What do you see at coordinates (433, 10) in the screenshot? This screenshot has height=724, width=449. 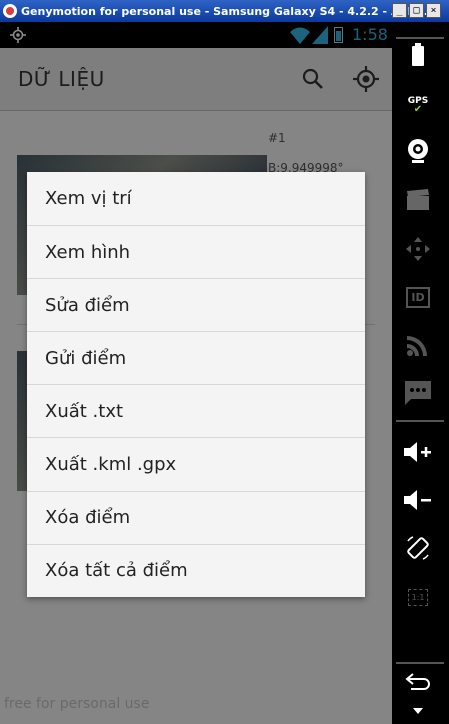 I see `close-button: ×` at bounding box center [433, 10].